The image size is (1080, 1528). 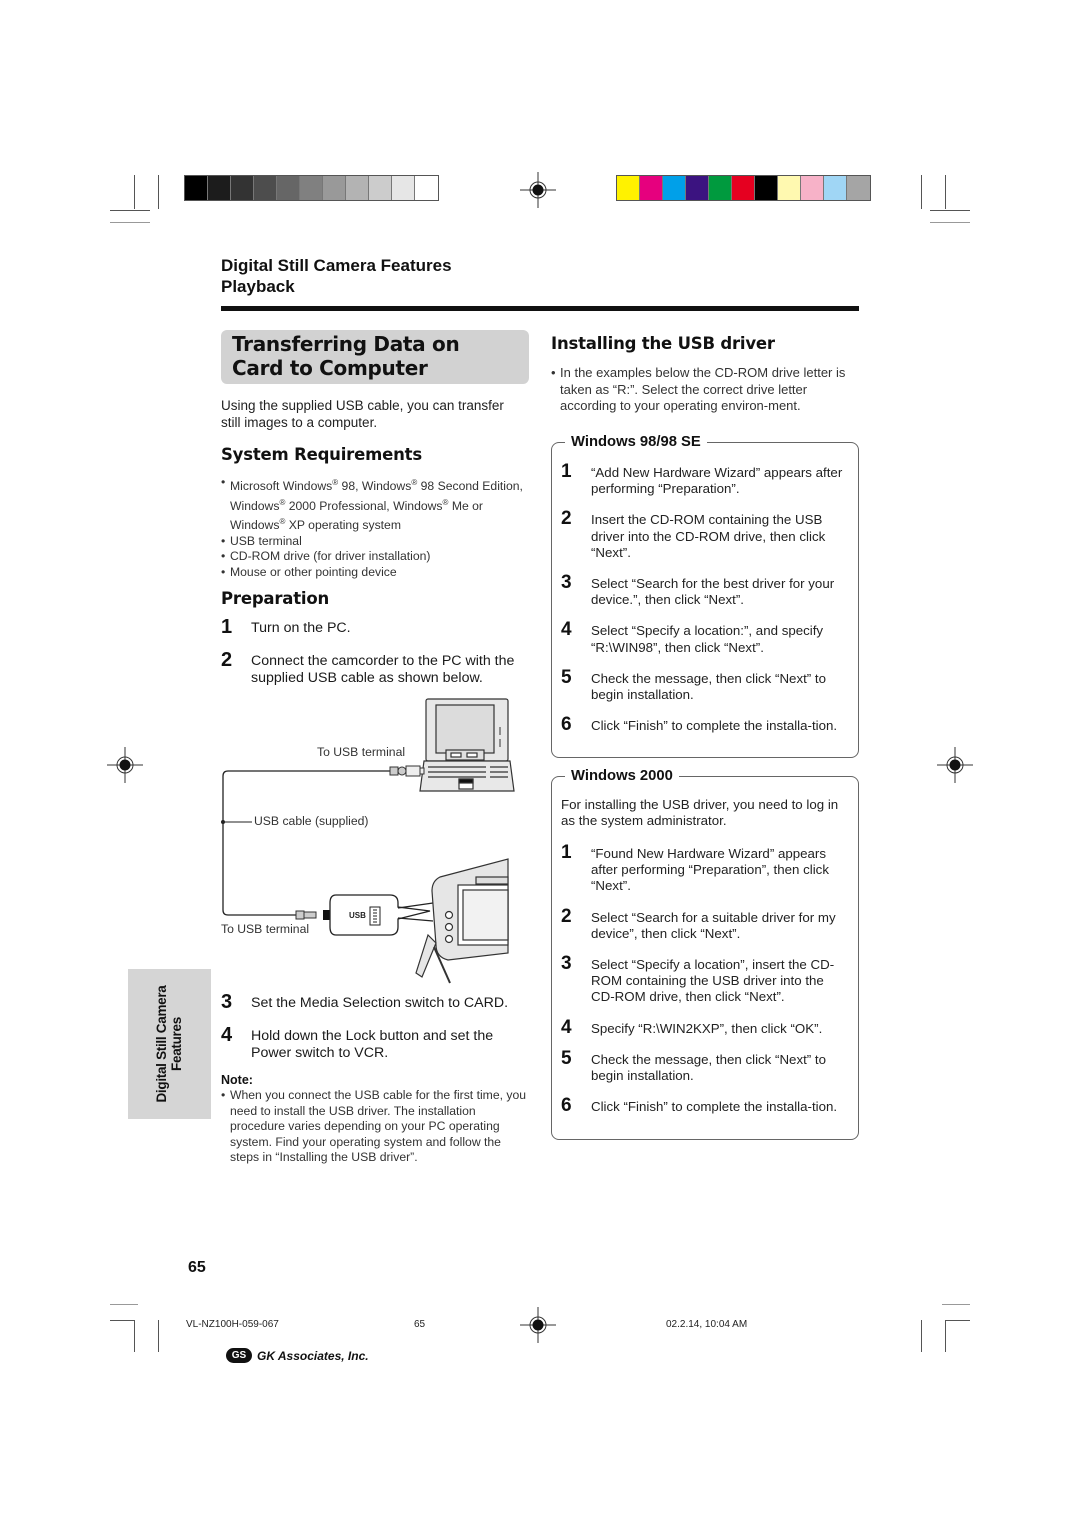 I want to click on section-title: Digital Still Camera Features, so click(x=336, y=265).